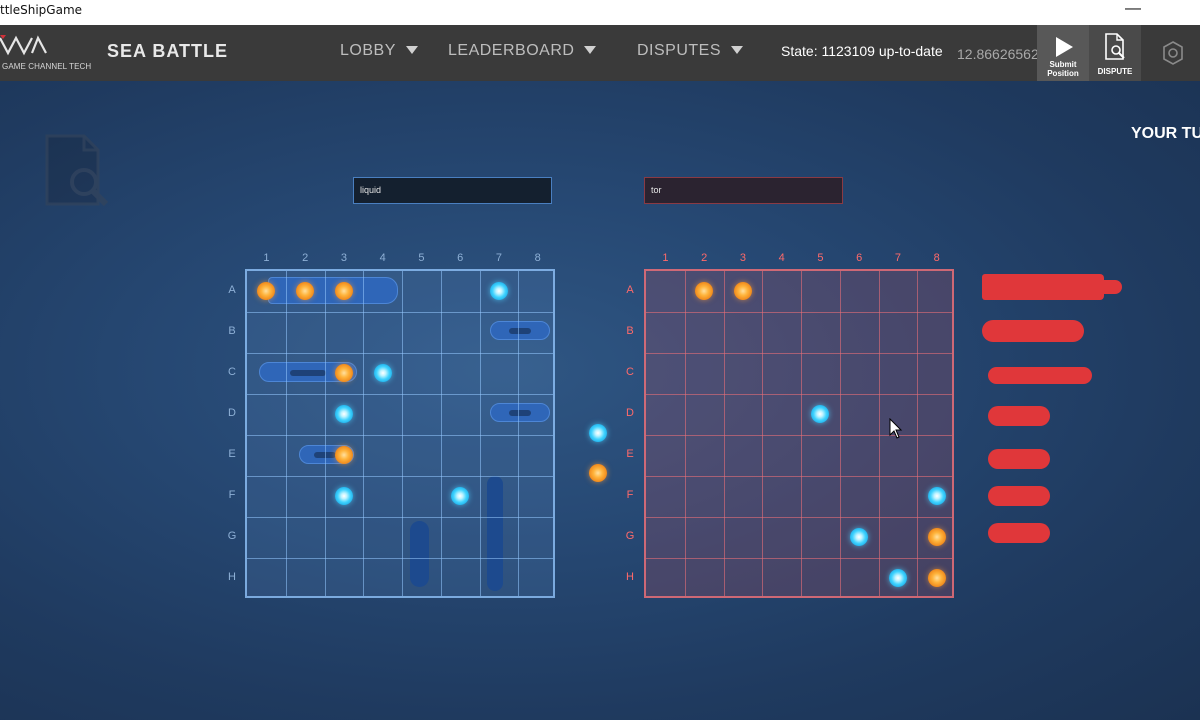  What do you see at coordinates (1115, 46) in the screenshot?
I see `document-search-icon` at bounding box center [1115, 46].